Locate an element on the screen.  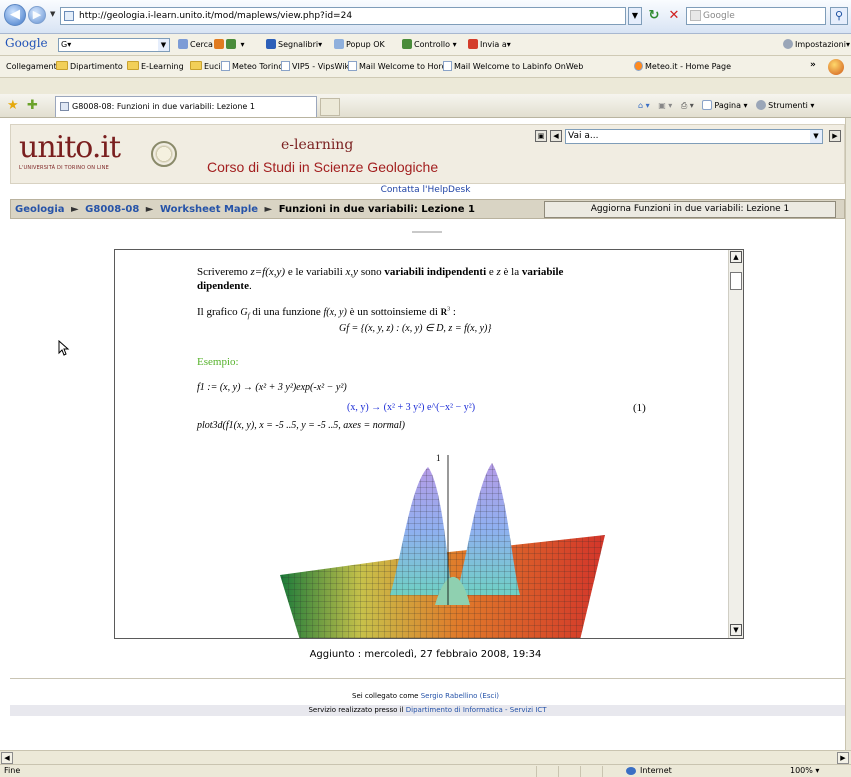
zone-indicator: Internet is located at coordinates (649, 771).